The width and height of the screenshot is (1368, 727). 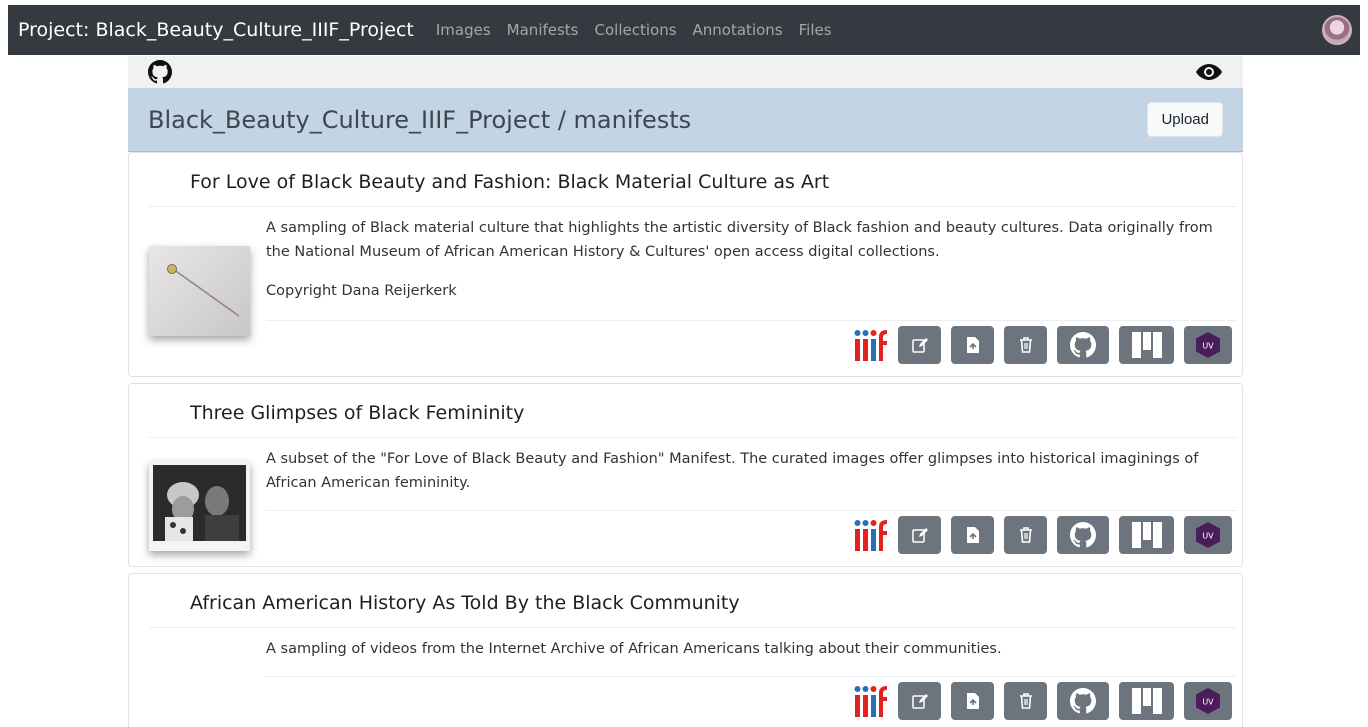 What do you see at coordinates (738, 30) in the screenshot?
I see `nav-link-annotations: Annotations` at bounding box center [738, 30].